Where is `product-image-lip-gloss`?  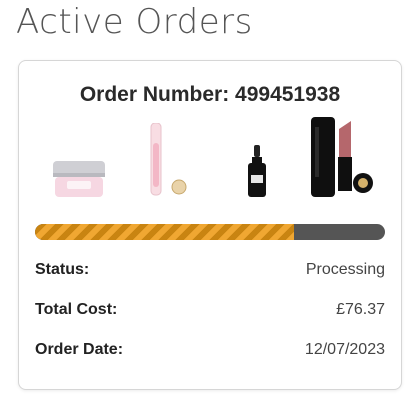
product-image-lip-gloss is located at coordinates (168, 159).